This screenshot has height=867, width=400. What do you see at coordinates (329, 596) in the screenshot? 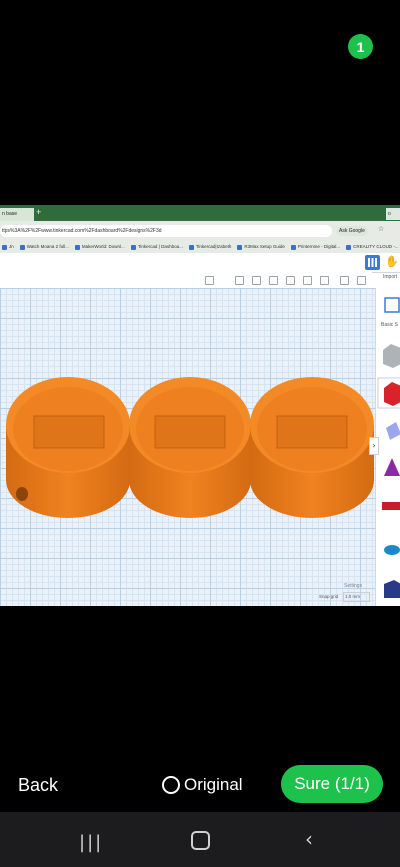
I see `snap-grid-label: Snap grid` at bounding box center [329, 596].